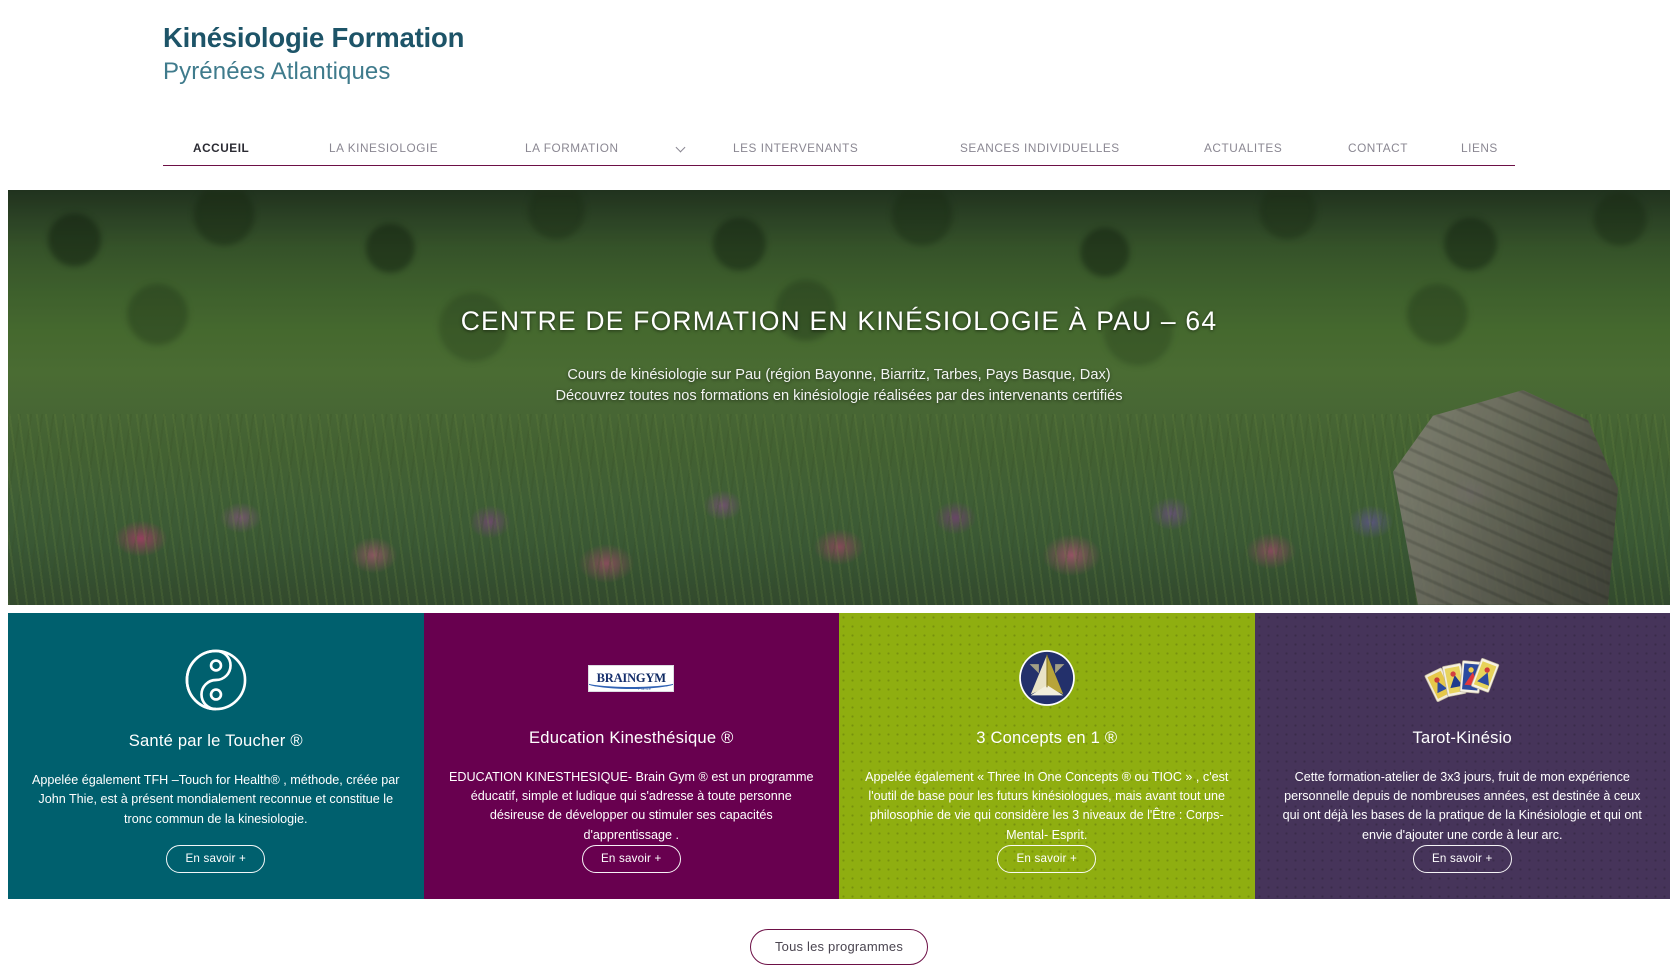  I want to click on nav-item-actualites: ACTUALITES, so click(1243, 148).